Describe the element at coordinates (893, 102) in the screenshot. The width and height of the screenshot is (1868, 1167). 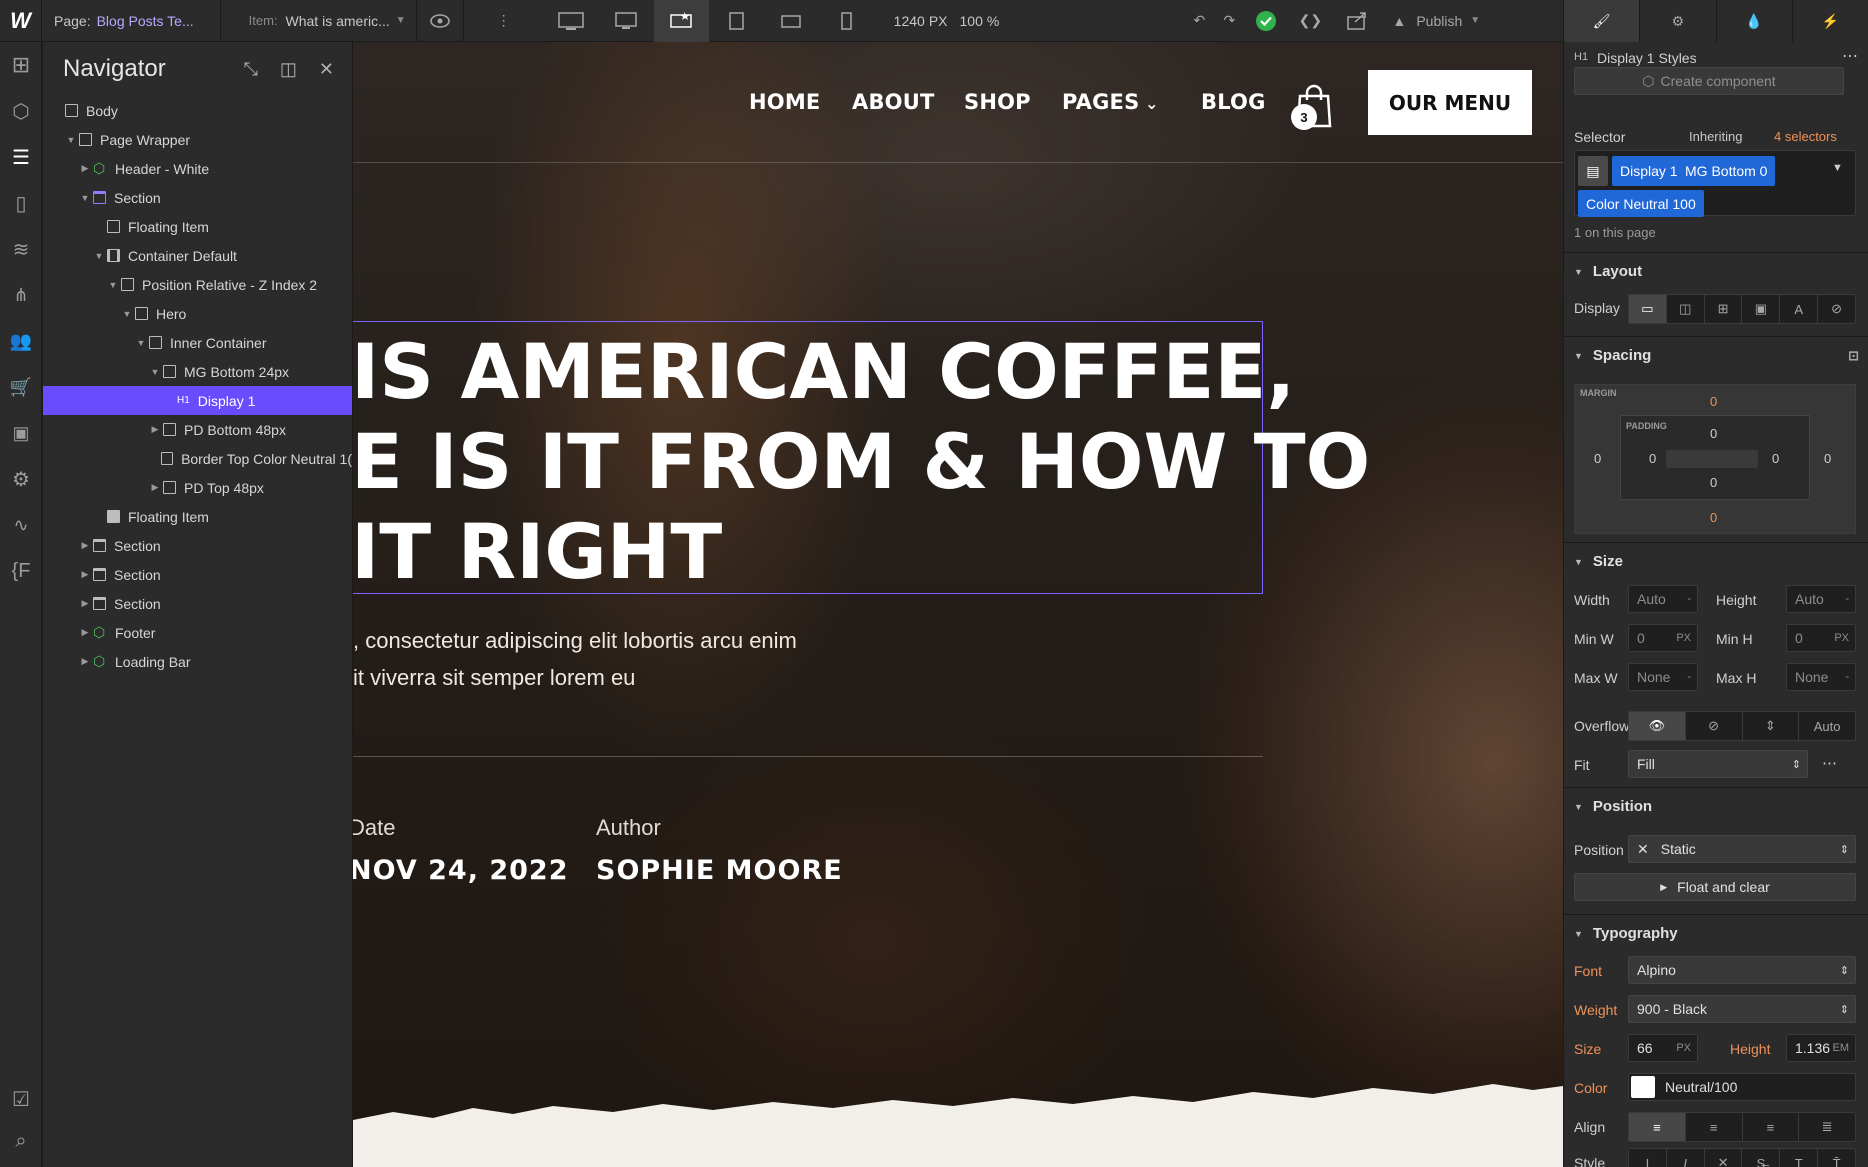
I see `nav-link-about: ABOUT` at that location.